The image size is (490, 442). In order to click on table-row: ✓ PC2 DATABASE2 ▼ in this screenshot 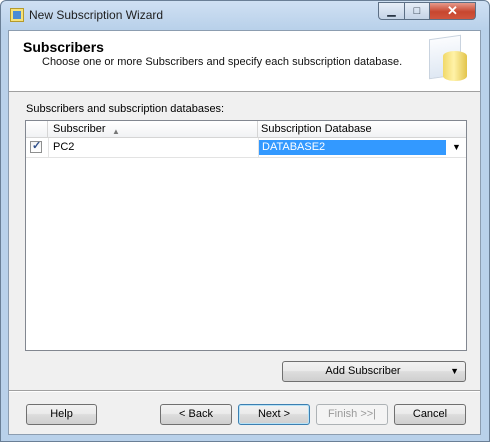, I will do `click(246, 147)`.